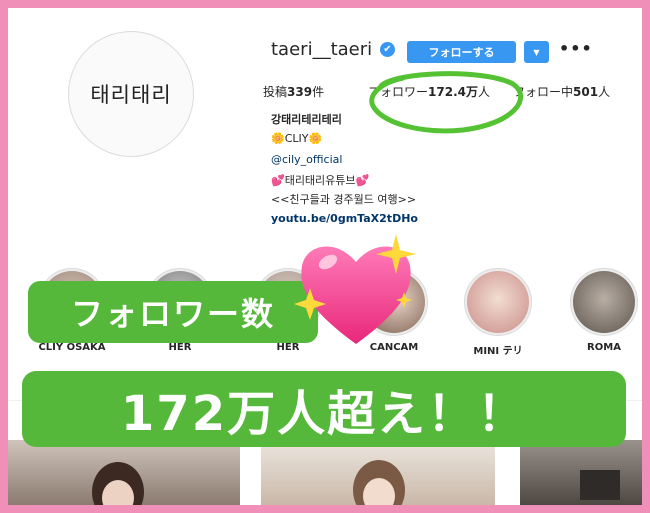 This screenshot has width=650, height=513. I want to click on highlight-label: HER, so click(180, 347).